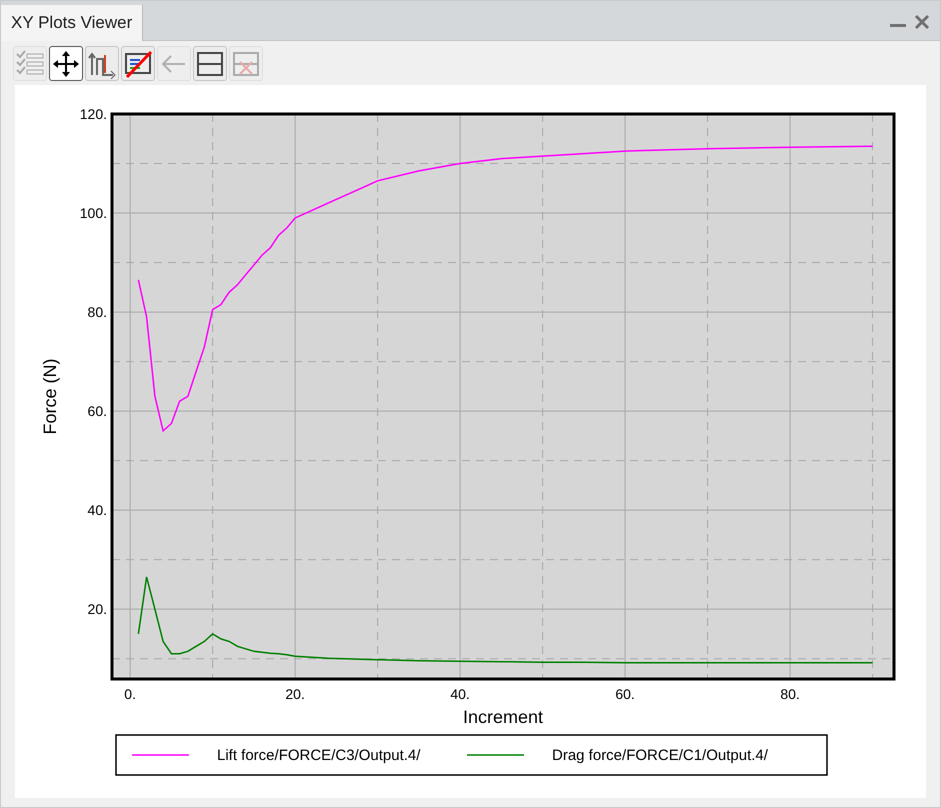 The height and width of the screenshot is (808, 941). I want to click on legend-label: Lift force/FORCE/C3/Output.4/, so click(318, 755).